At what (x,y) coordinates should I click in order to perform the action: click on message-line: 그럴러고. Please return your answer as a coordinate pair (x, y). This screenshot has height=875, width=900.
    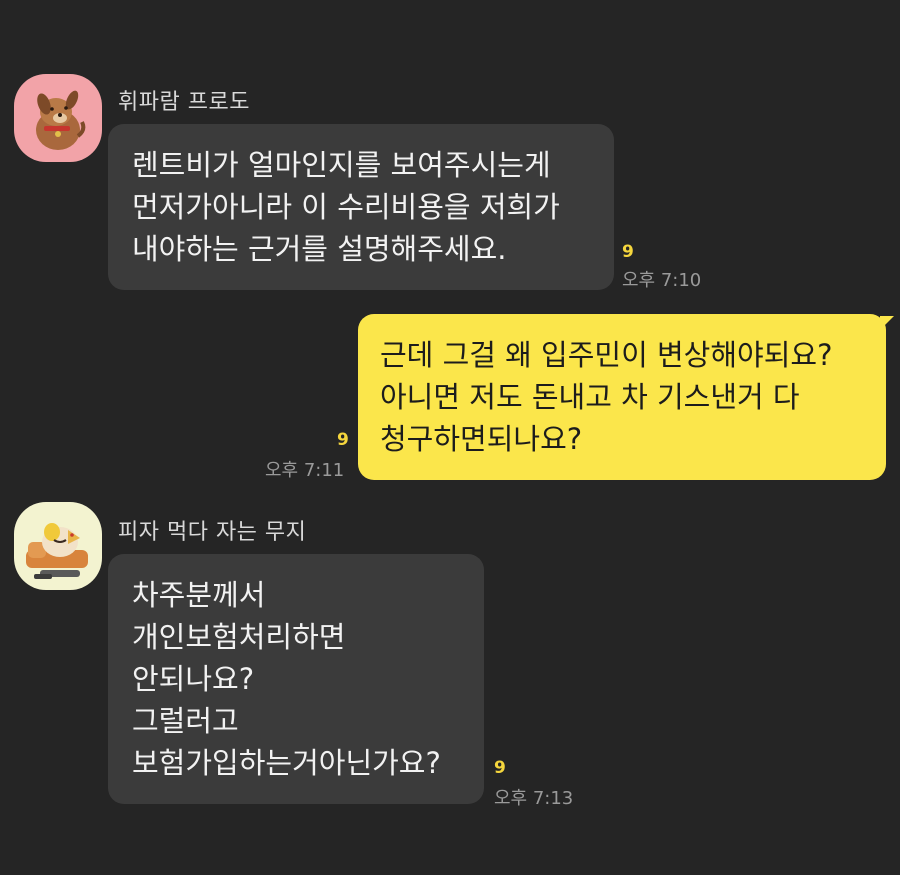
    Looking at the image, I should click on (185, 721).